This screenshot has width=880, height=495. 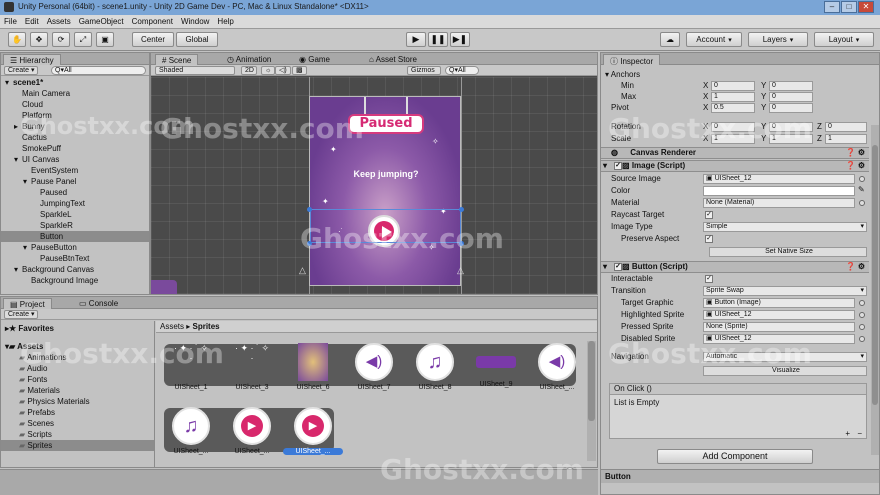 I want to click on source-image-field: ▣ UISheet_12, so click(x=779, y=179).